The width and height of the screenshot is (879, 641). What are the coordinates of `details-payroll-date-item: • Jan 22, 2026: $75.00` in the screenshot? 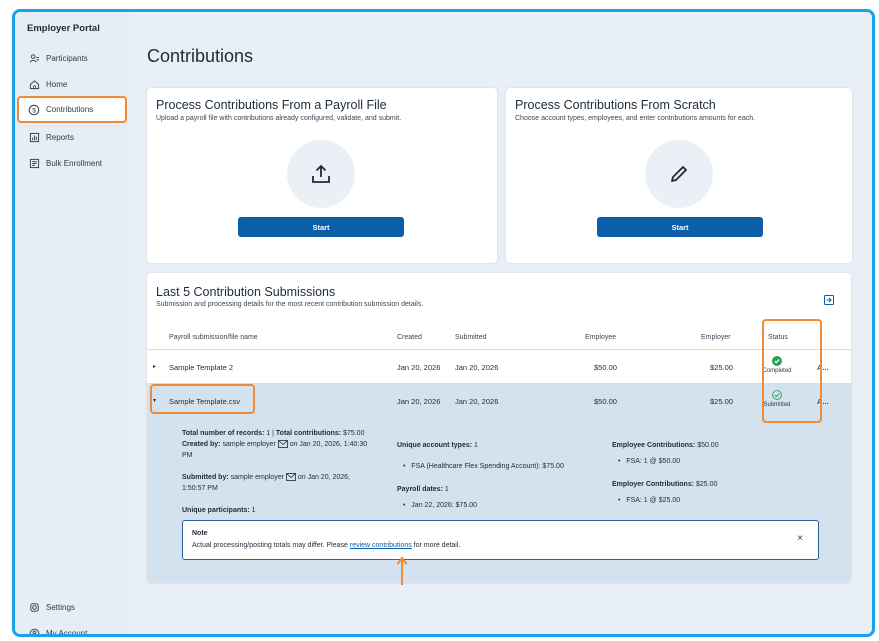 It's located at (440, 505).